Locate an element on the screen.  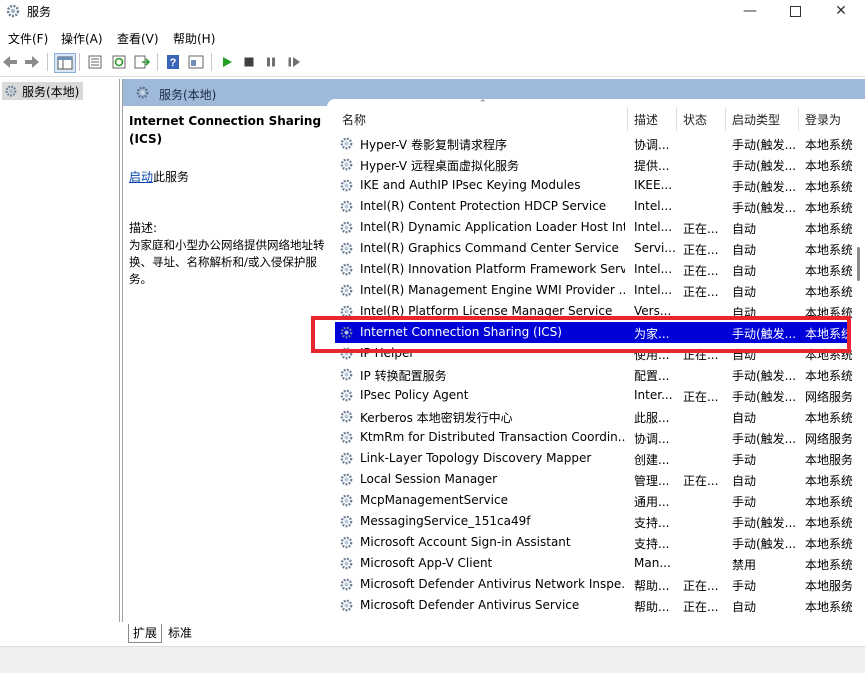
export-list-button is located at coordinates (142, 62).